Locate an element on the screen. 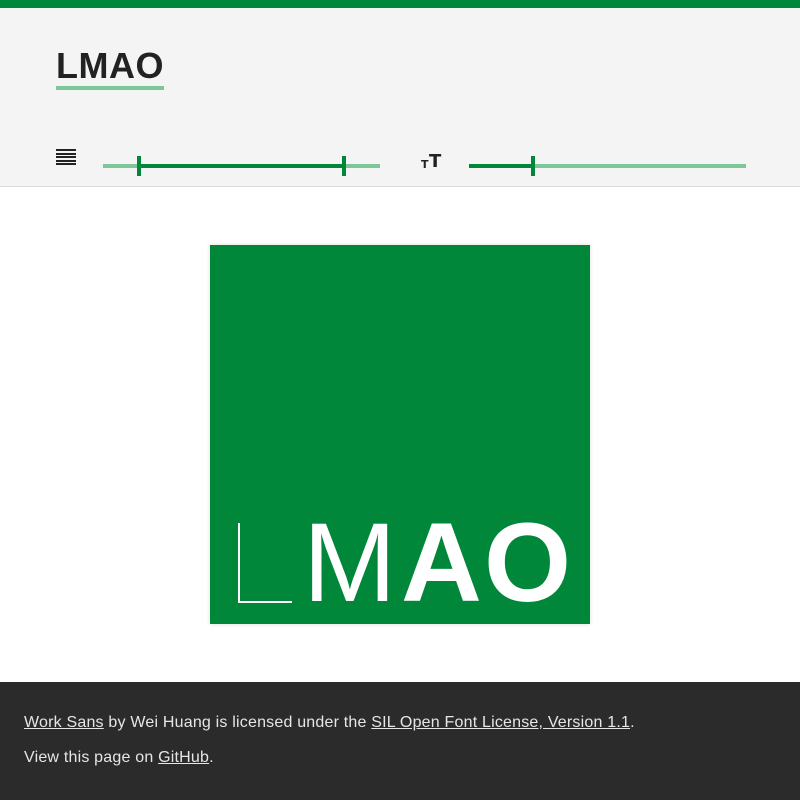 The width and height of the screenshot is (800, 800). preview-glyph-A: A is located at coordinates (441, 562).